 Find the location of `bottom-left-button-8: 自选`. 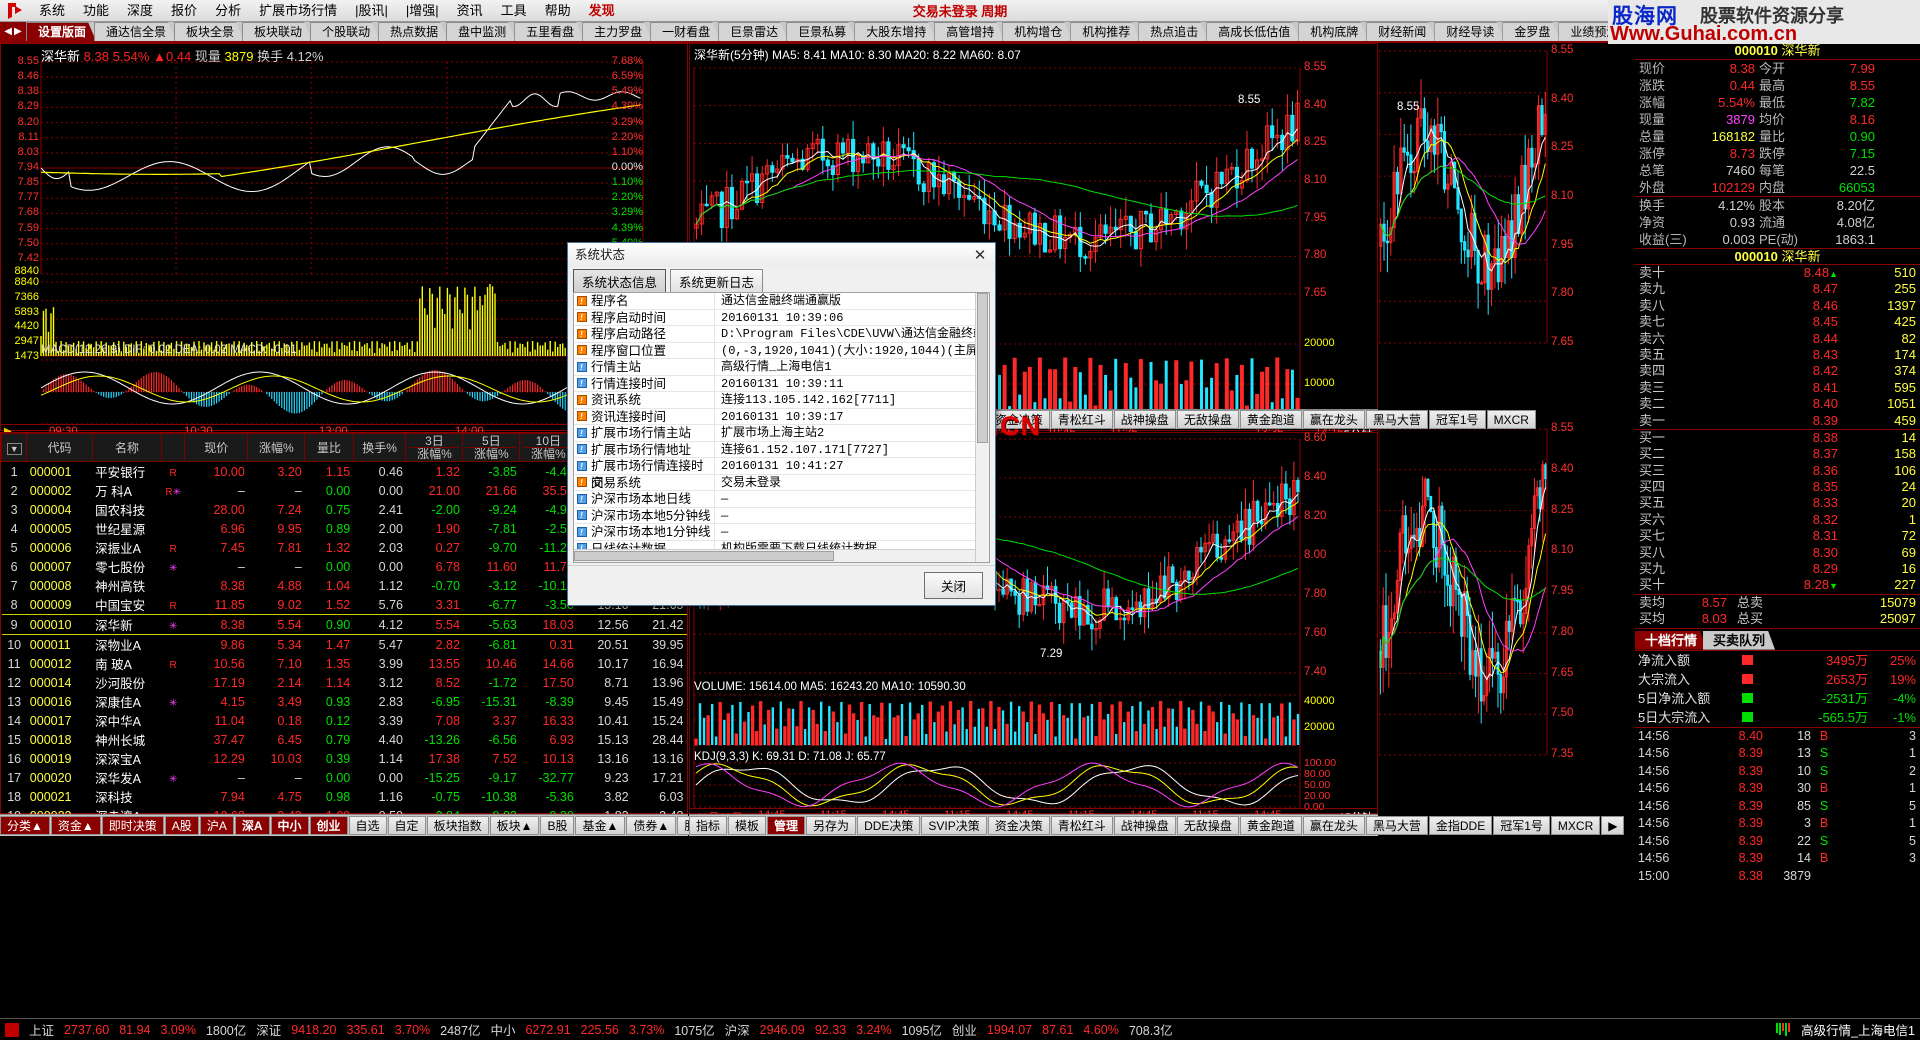

bottom-left-button-8: 自选 is located at coordinates (367, 825).